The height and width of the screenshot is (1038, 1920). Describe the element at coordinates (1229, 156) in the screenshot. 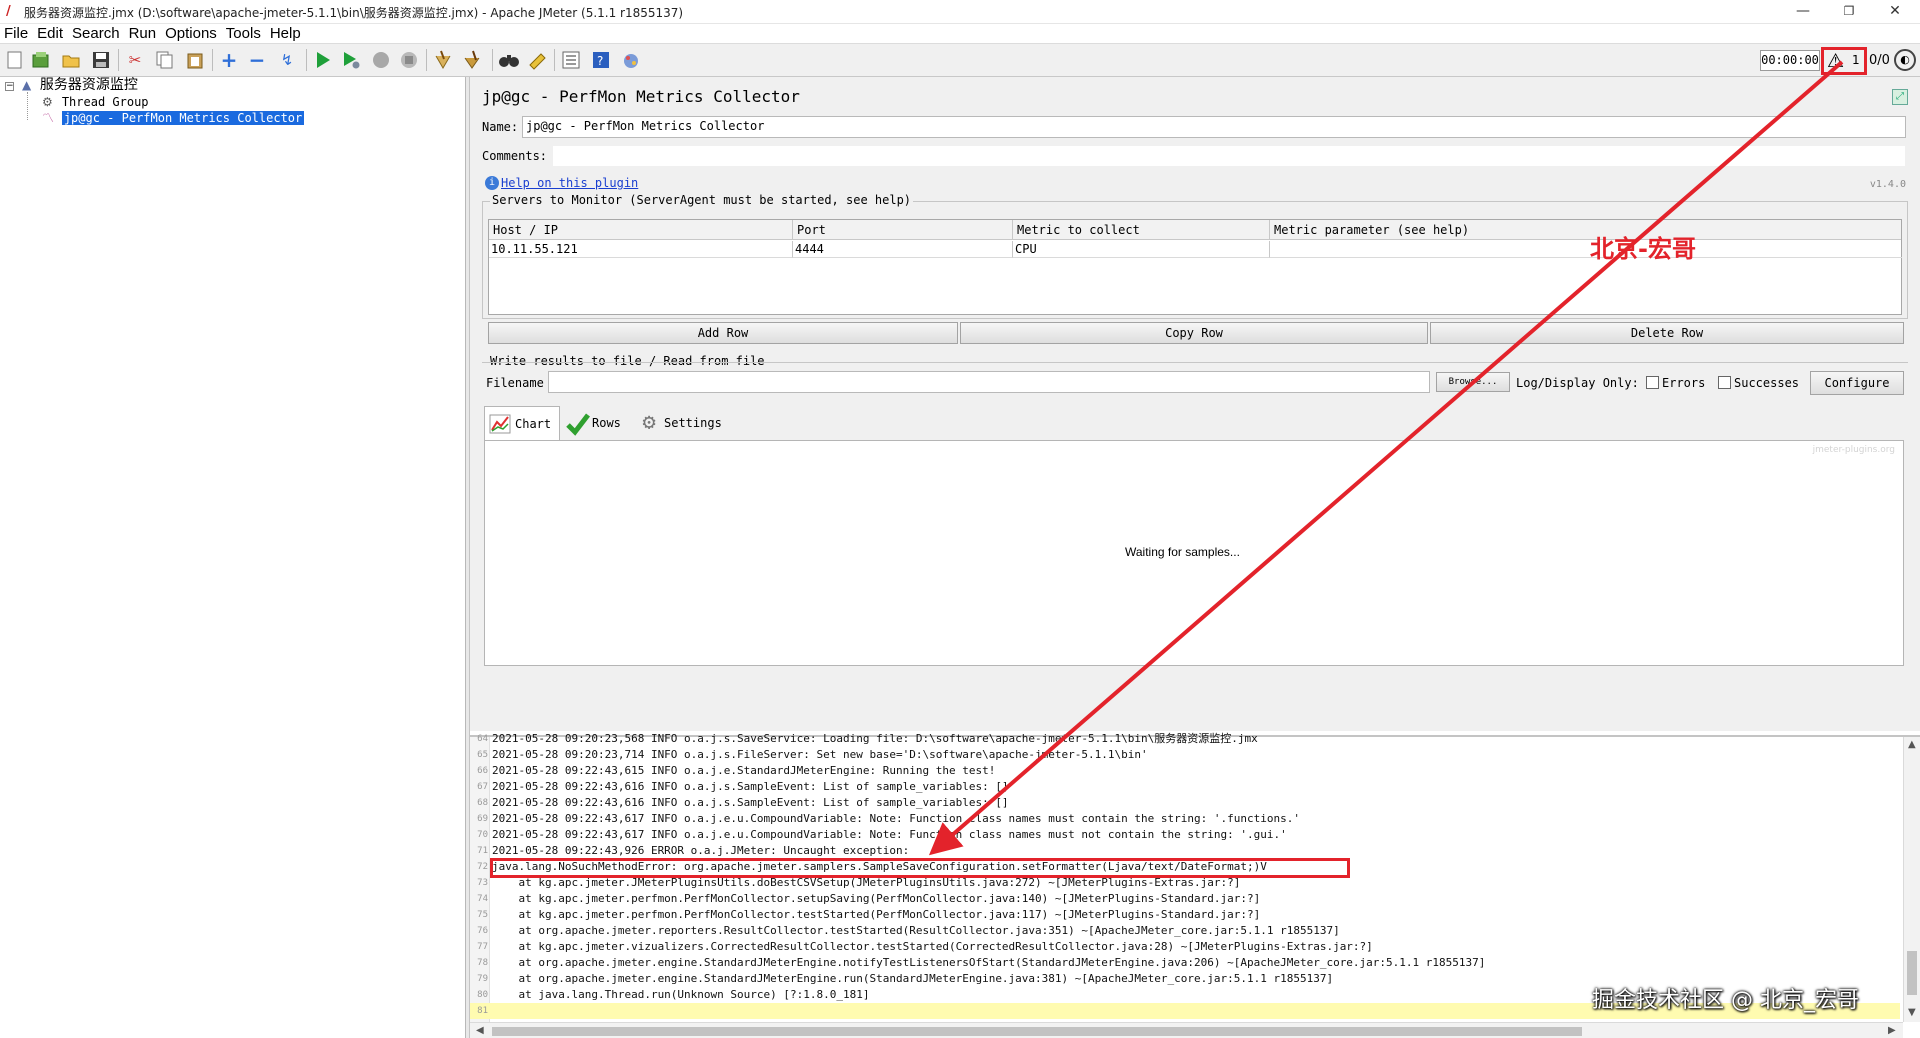

I see `comments-field` at that location.